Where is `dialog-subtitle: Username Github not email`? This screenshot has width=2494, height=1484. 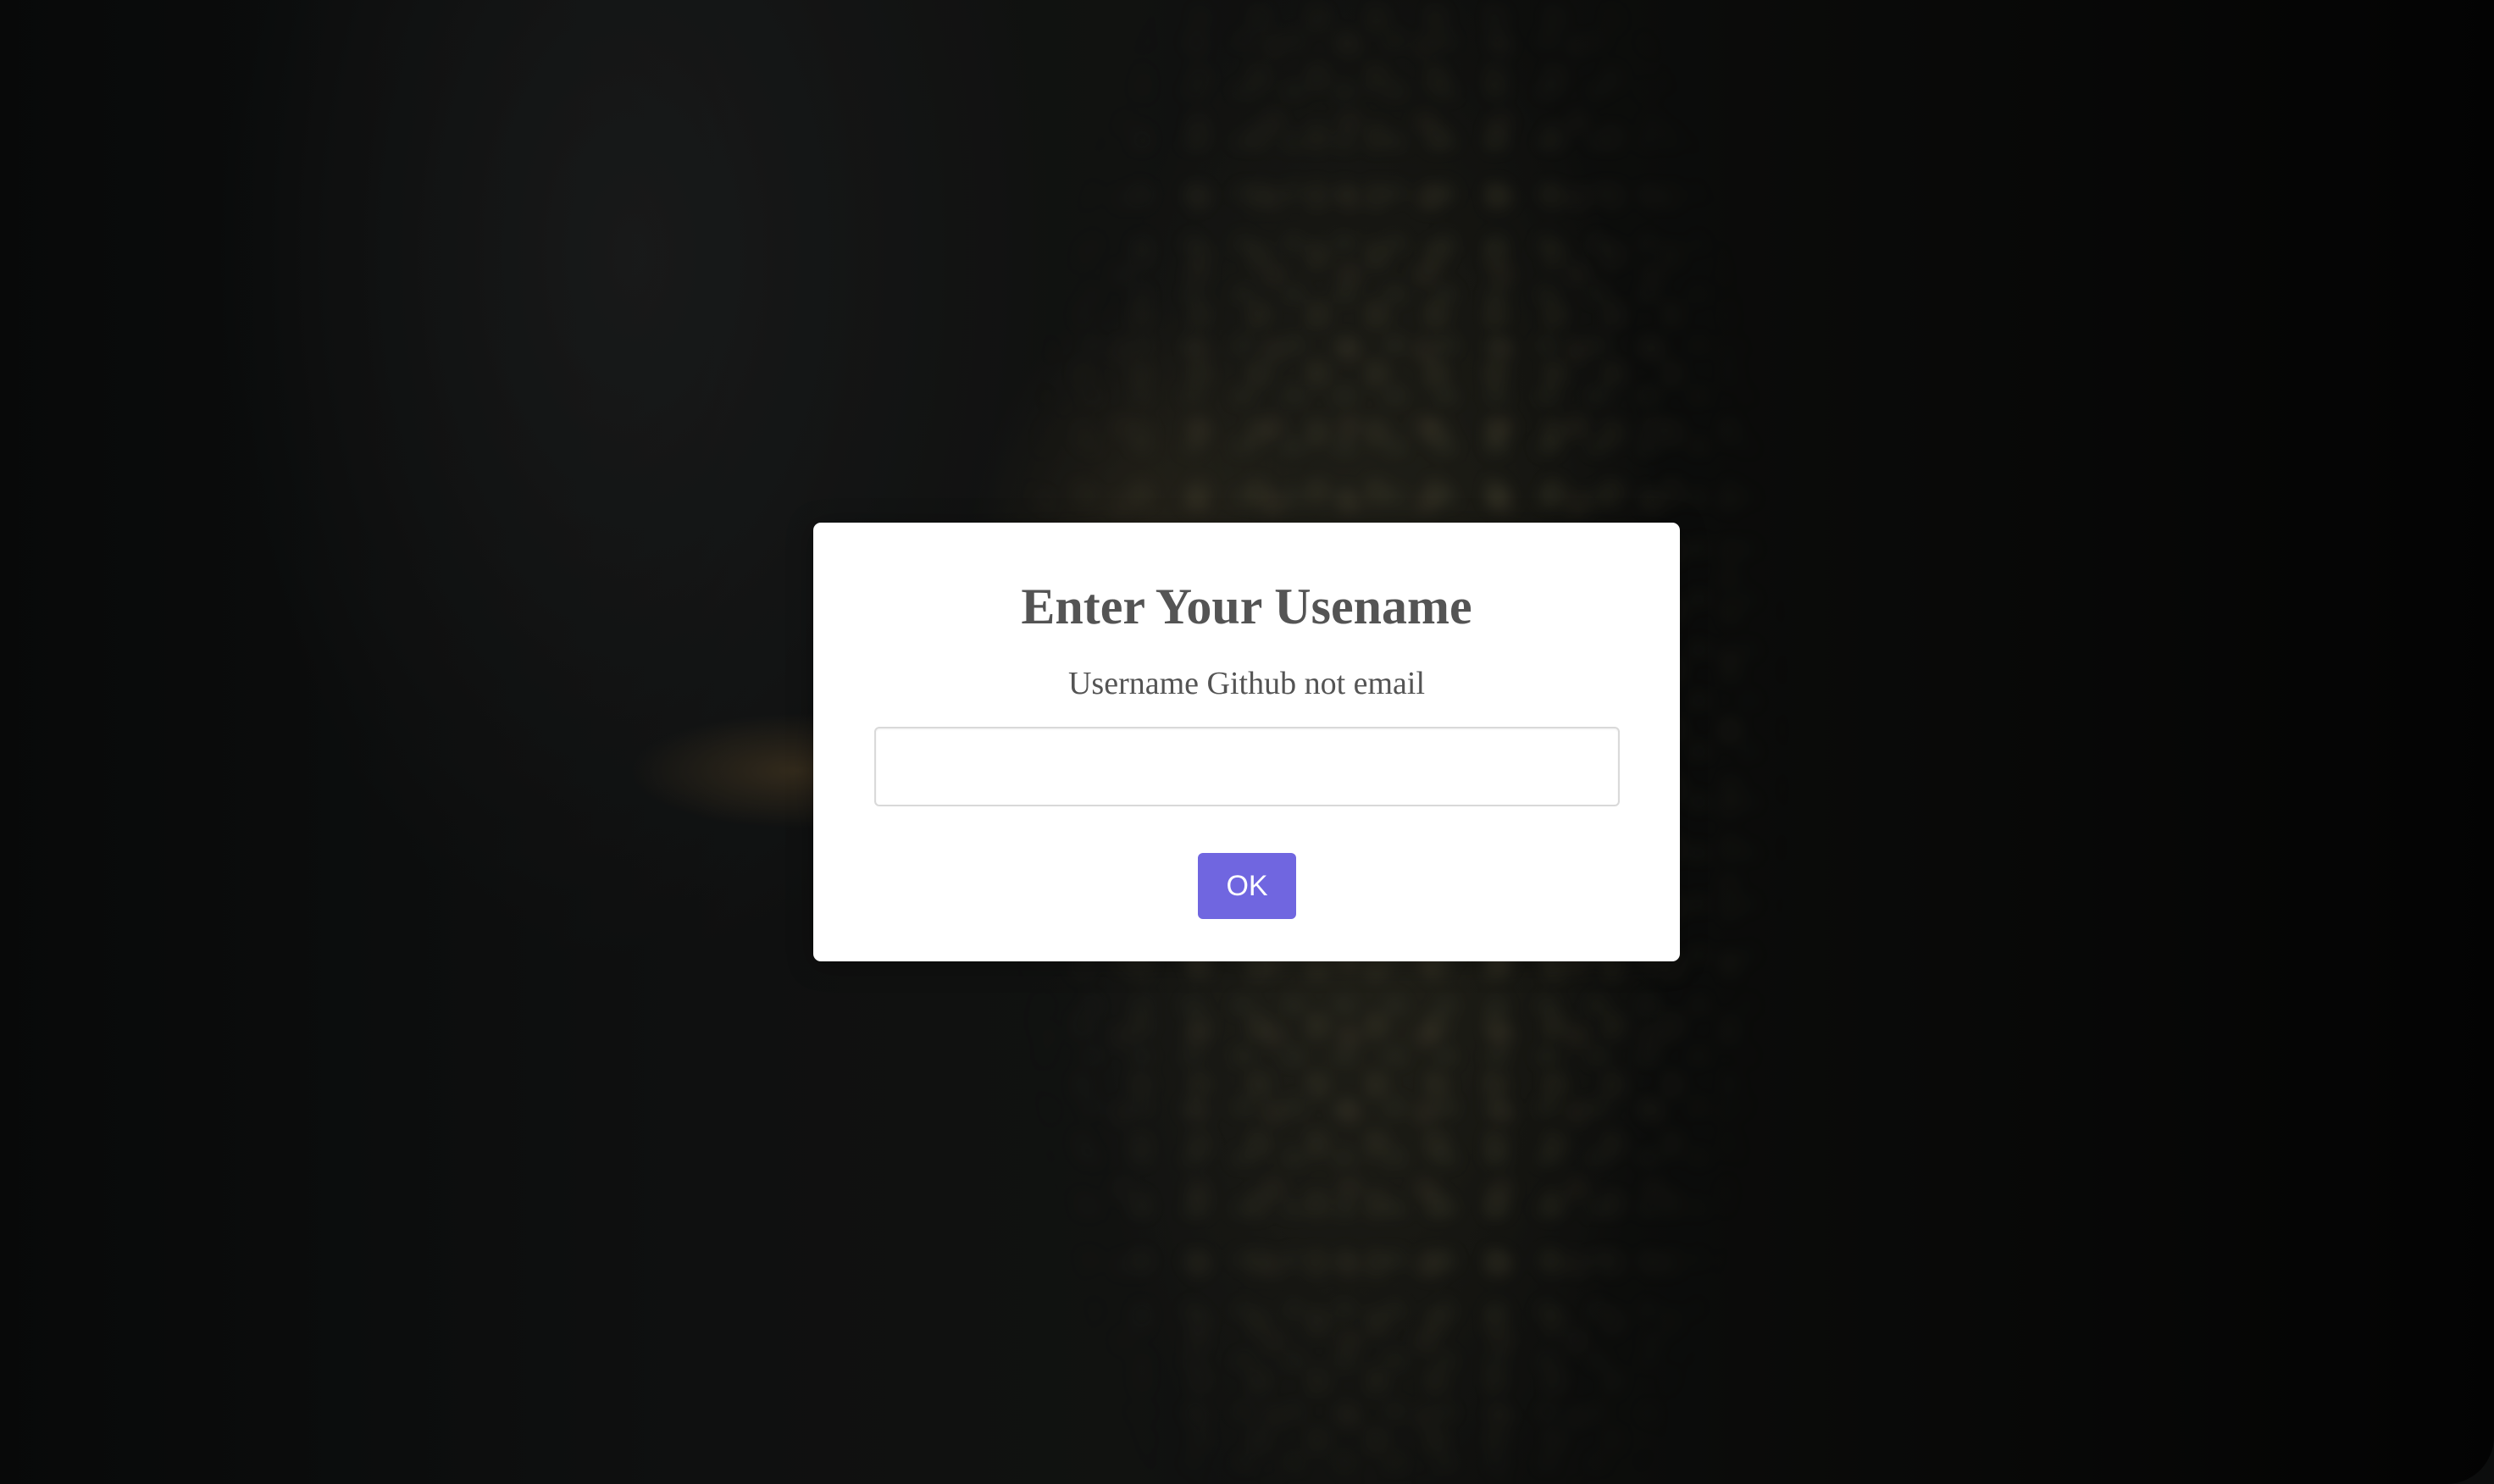 dialog-subtitle: Username Github not email is located at coordinates (1246, 683).